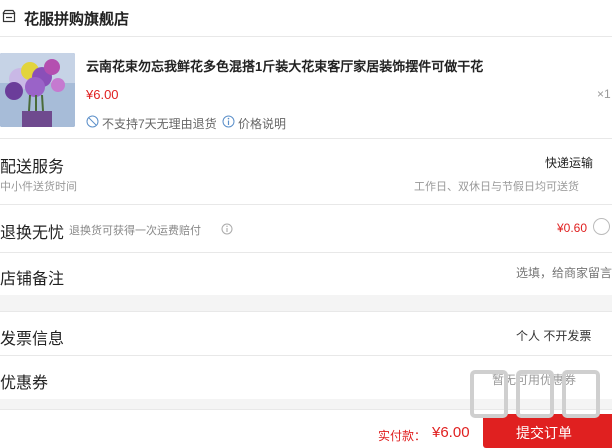 The image size is (612, 448). What do you see at coordinates (604, 94) in the screenshot?
I see `product-quantity: ×1` at bounding box center [604, 94].